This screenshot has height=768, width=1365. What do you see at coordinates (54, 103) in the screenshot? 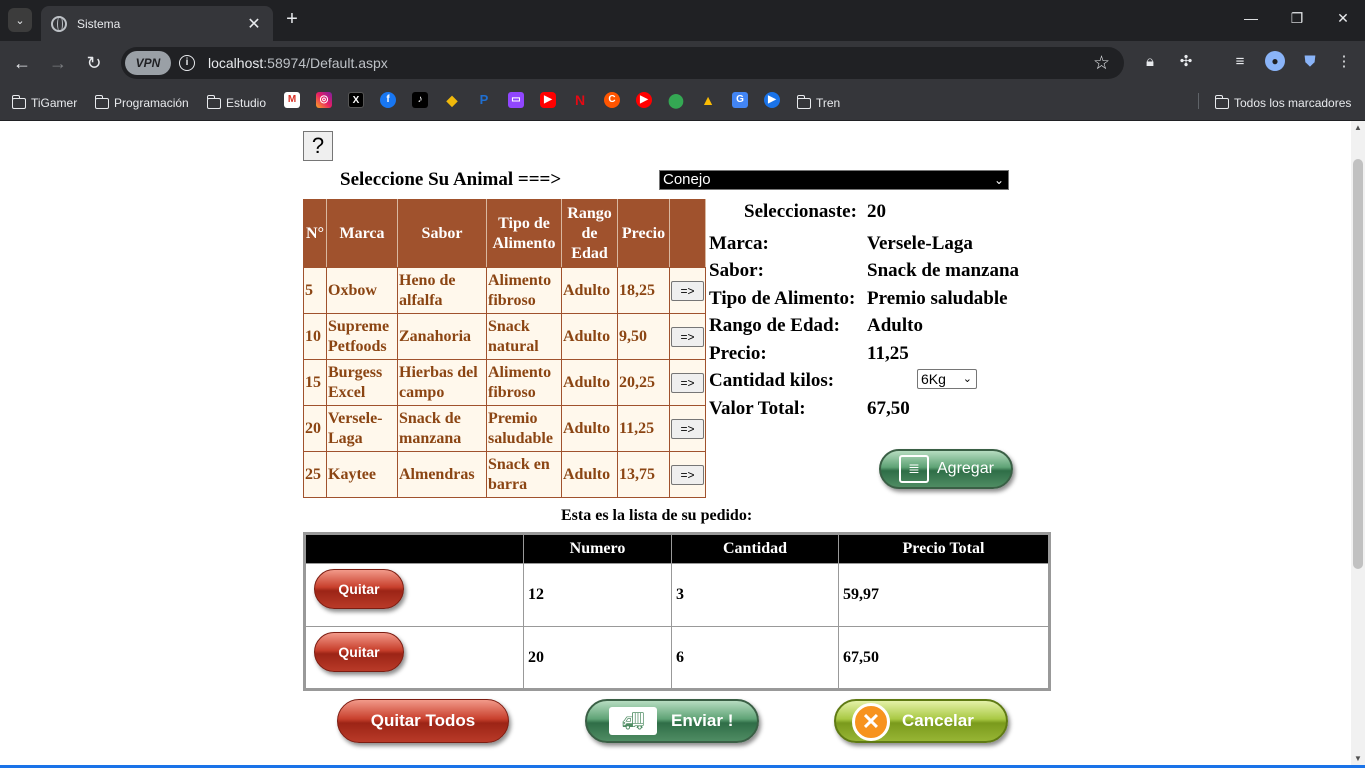
I see `bookmark-label: TiGamer` at bounding box center [54, 103].